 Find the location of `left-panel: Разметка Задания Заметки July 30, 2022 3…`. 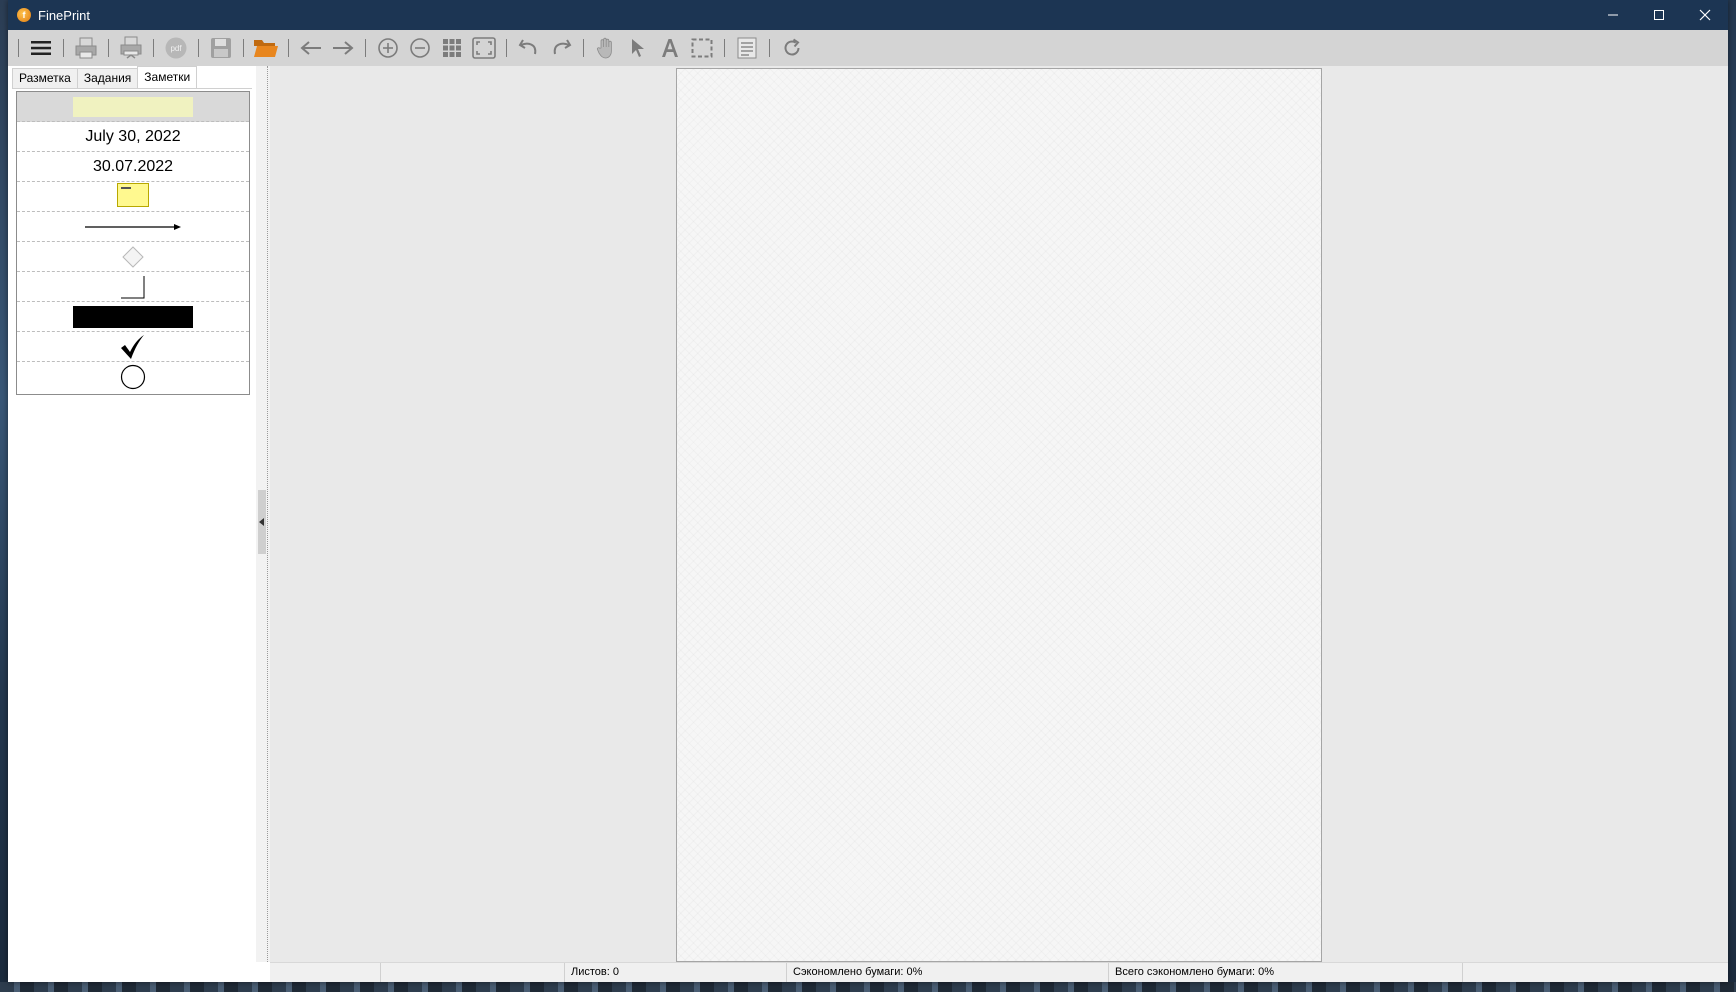

left-panel: Разметка Задания Заметки July 30, 2022 3… is located at coordinates (133, 514).